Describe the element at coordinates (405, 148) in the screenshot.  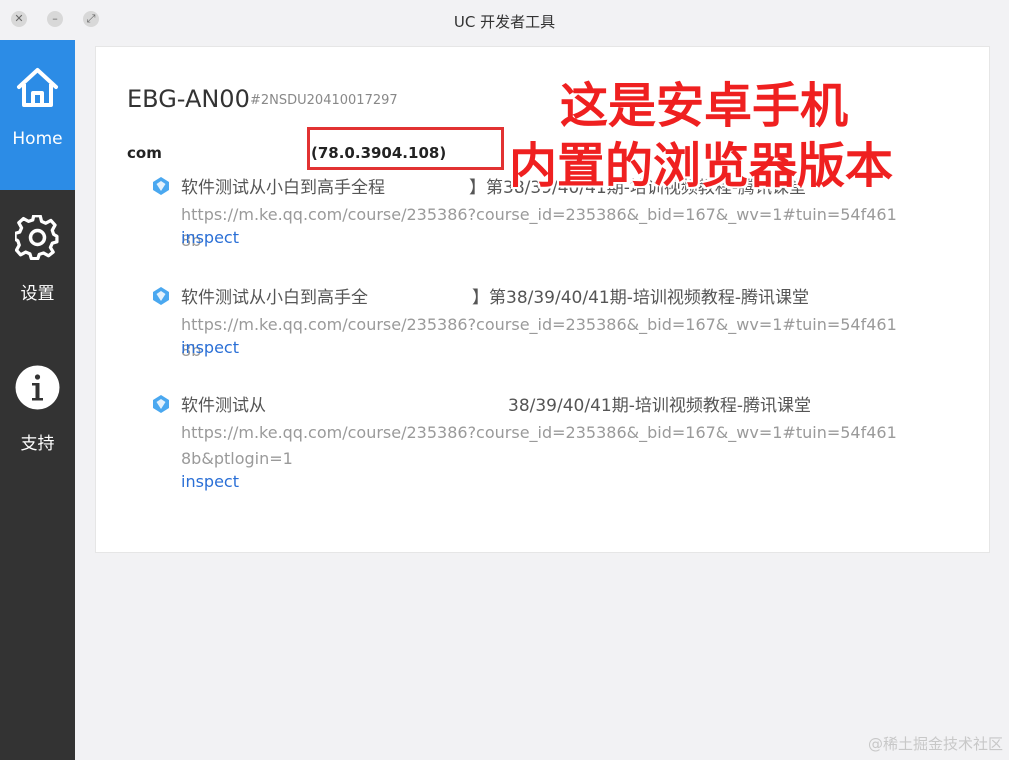
I see `highlight-box` at that location.